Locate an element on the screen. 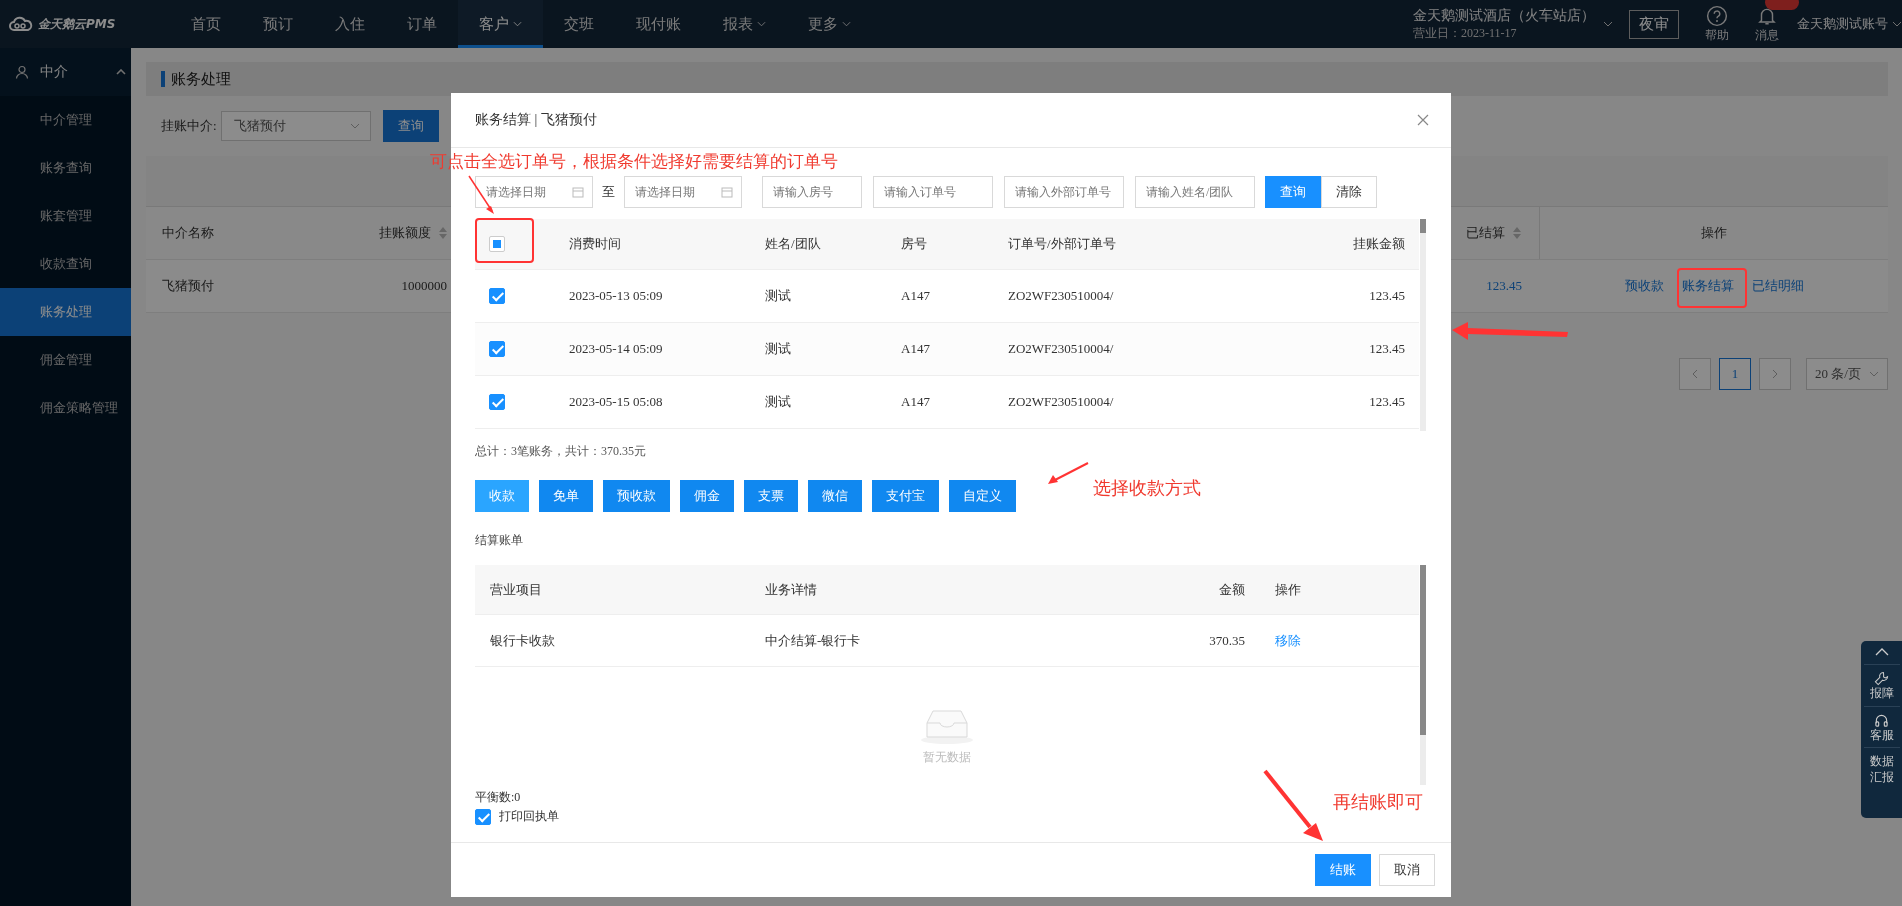 This screenshot has width=1902, height=906. input-field: 请输入订单号 is located at coordinates (933, 192).